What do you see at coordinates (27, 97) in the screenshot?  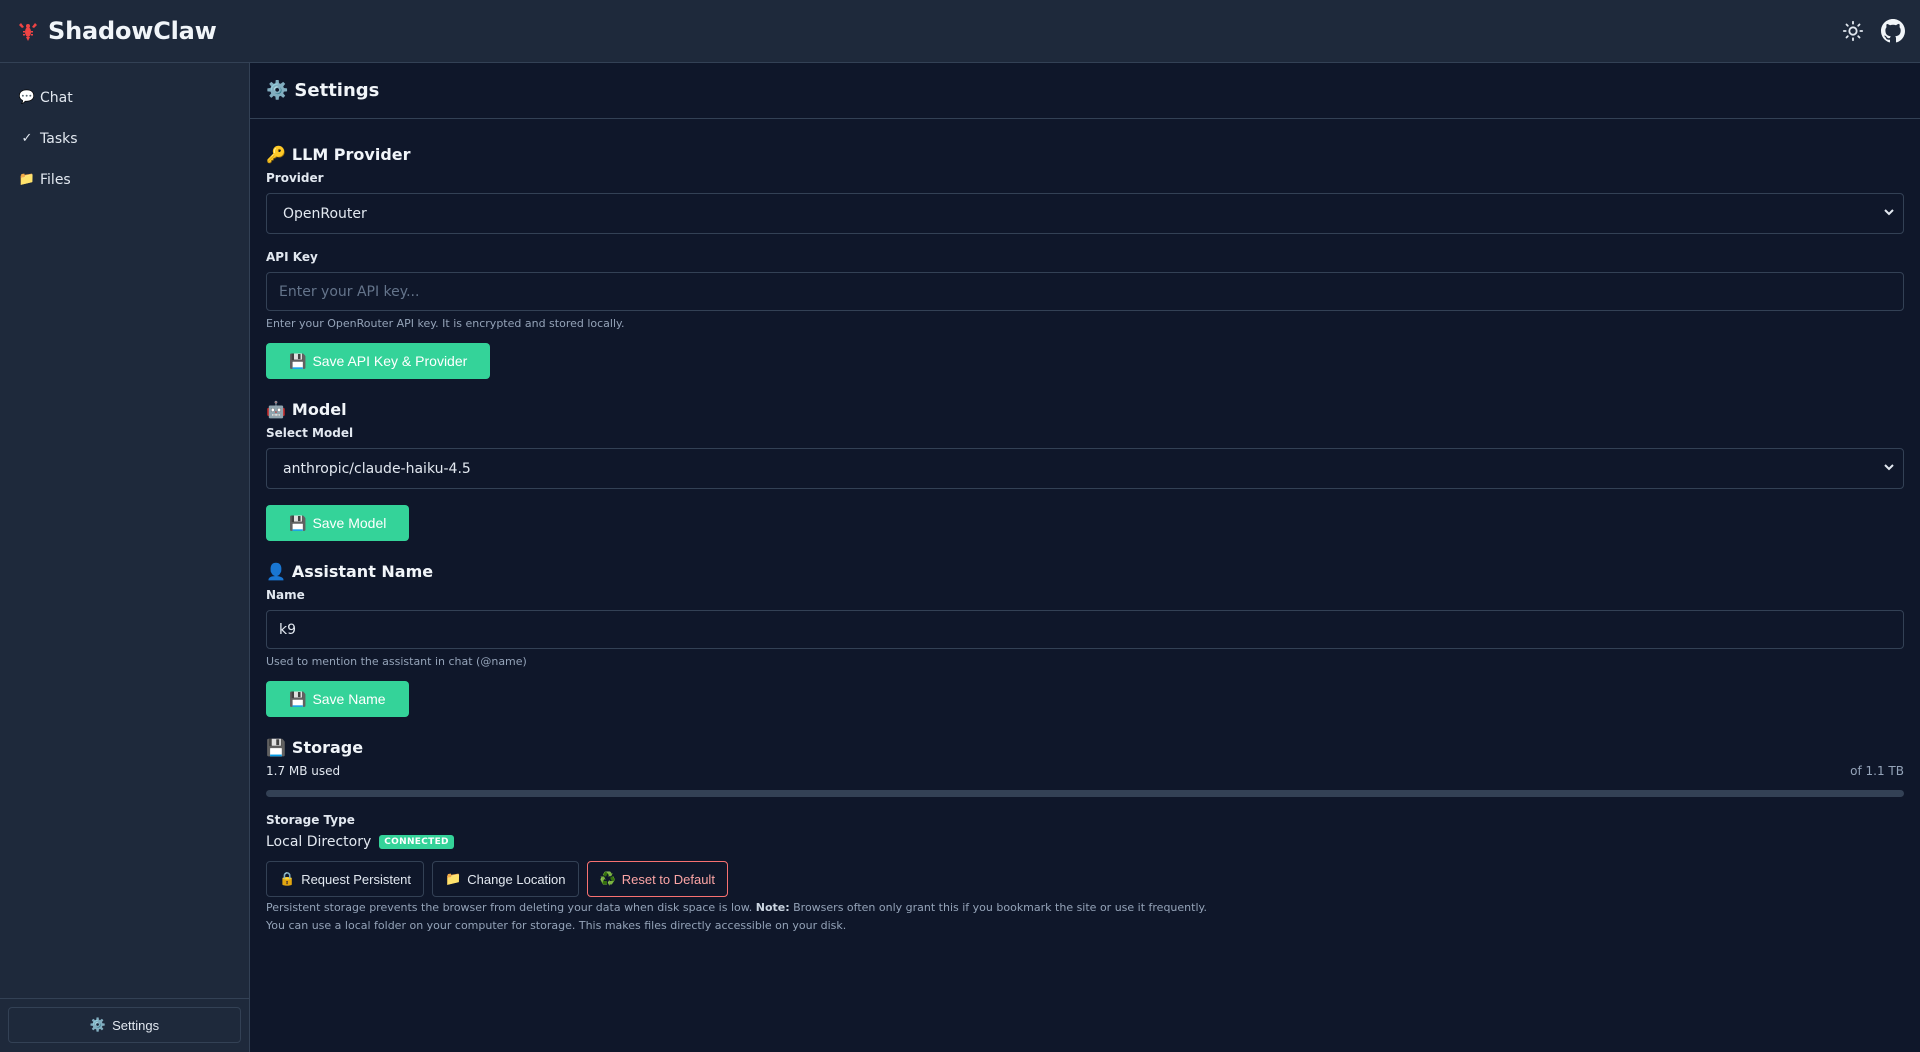 I see `chat-bubble-icon: 💬` at bounding box center [27, 97].